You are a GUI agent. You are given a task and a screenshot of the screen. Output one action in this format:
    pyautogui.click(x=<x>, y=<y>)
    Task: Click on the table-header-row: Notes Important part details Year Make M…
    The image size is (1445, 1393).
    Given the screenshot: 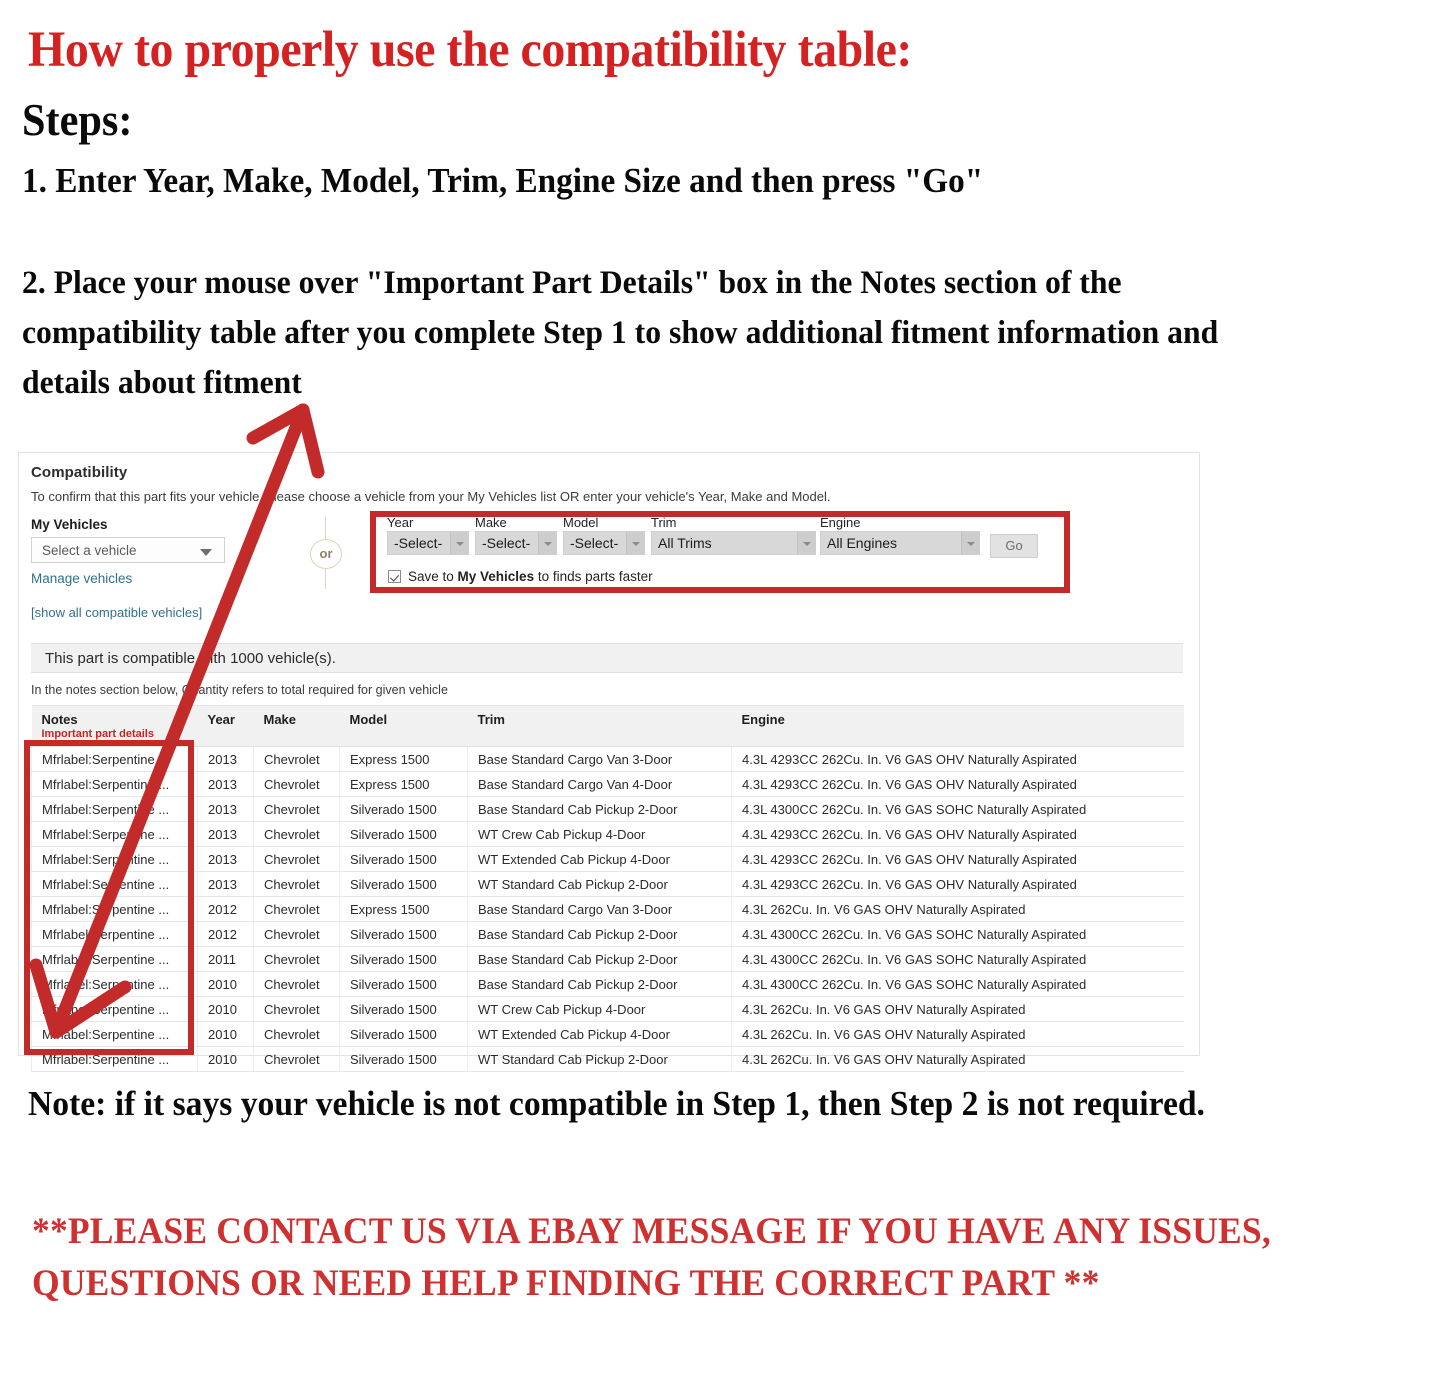 What is the action you would take?
    pyautogui.click(x=607, y=726)
    